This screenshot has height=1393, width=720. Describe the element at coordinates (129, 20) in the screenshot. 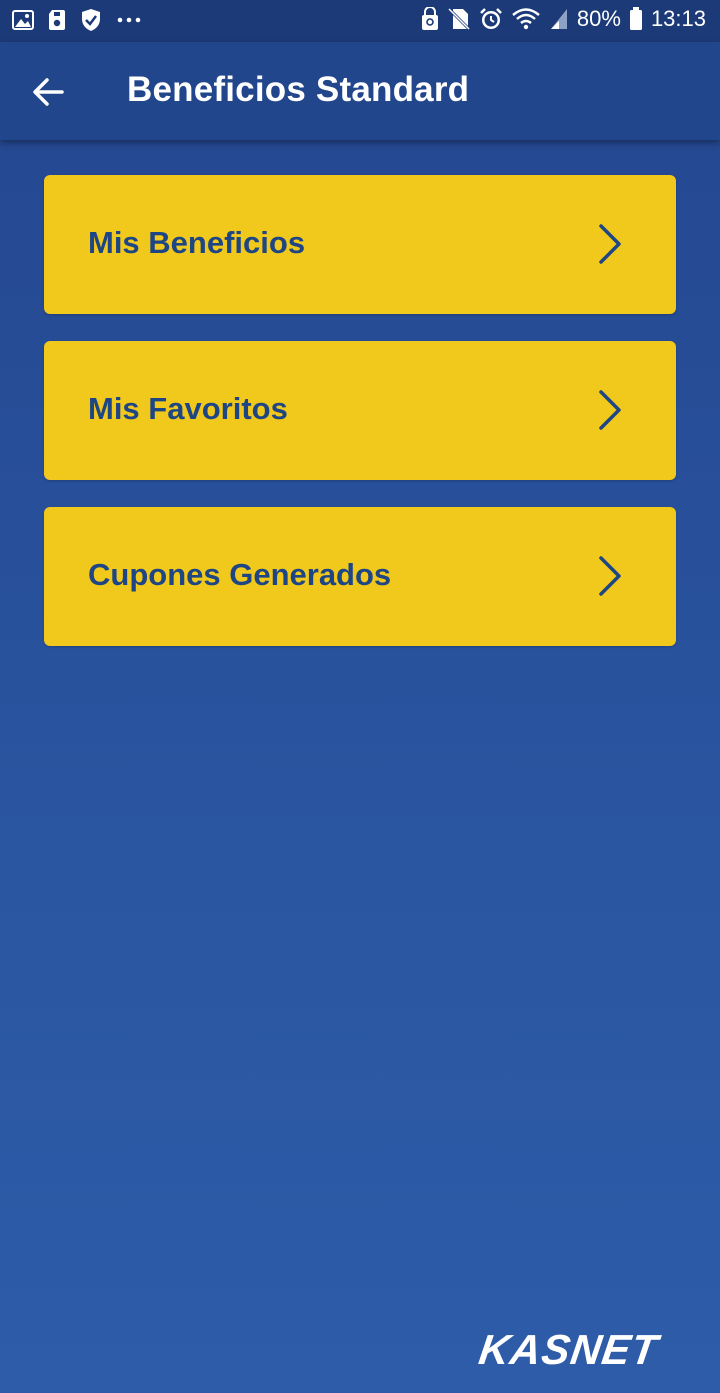

I see `more-dots-icon` at that location.